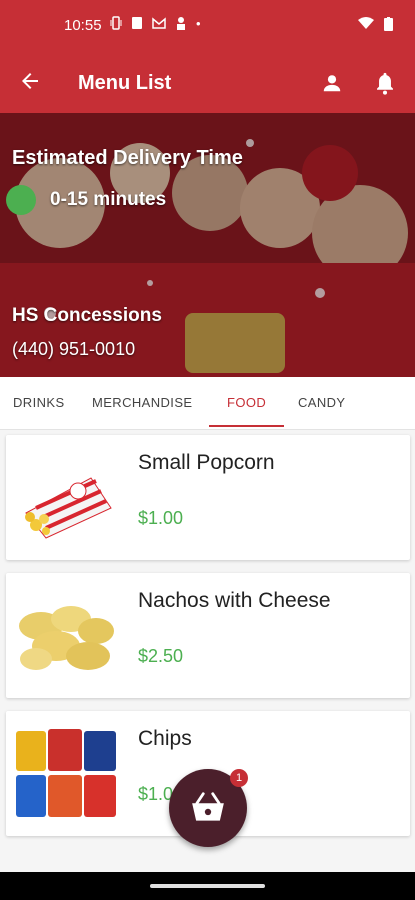 The height and width of the screenshot is (900, 415). What do you see at coordinates (66, 773) in the screenshot?
I see `chips-image` at bounding box center [66, 773].